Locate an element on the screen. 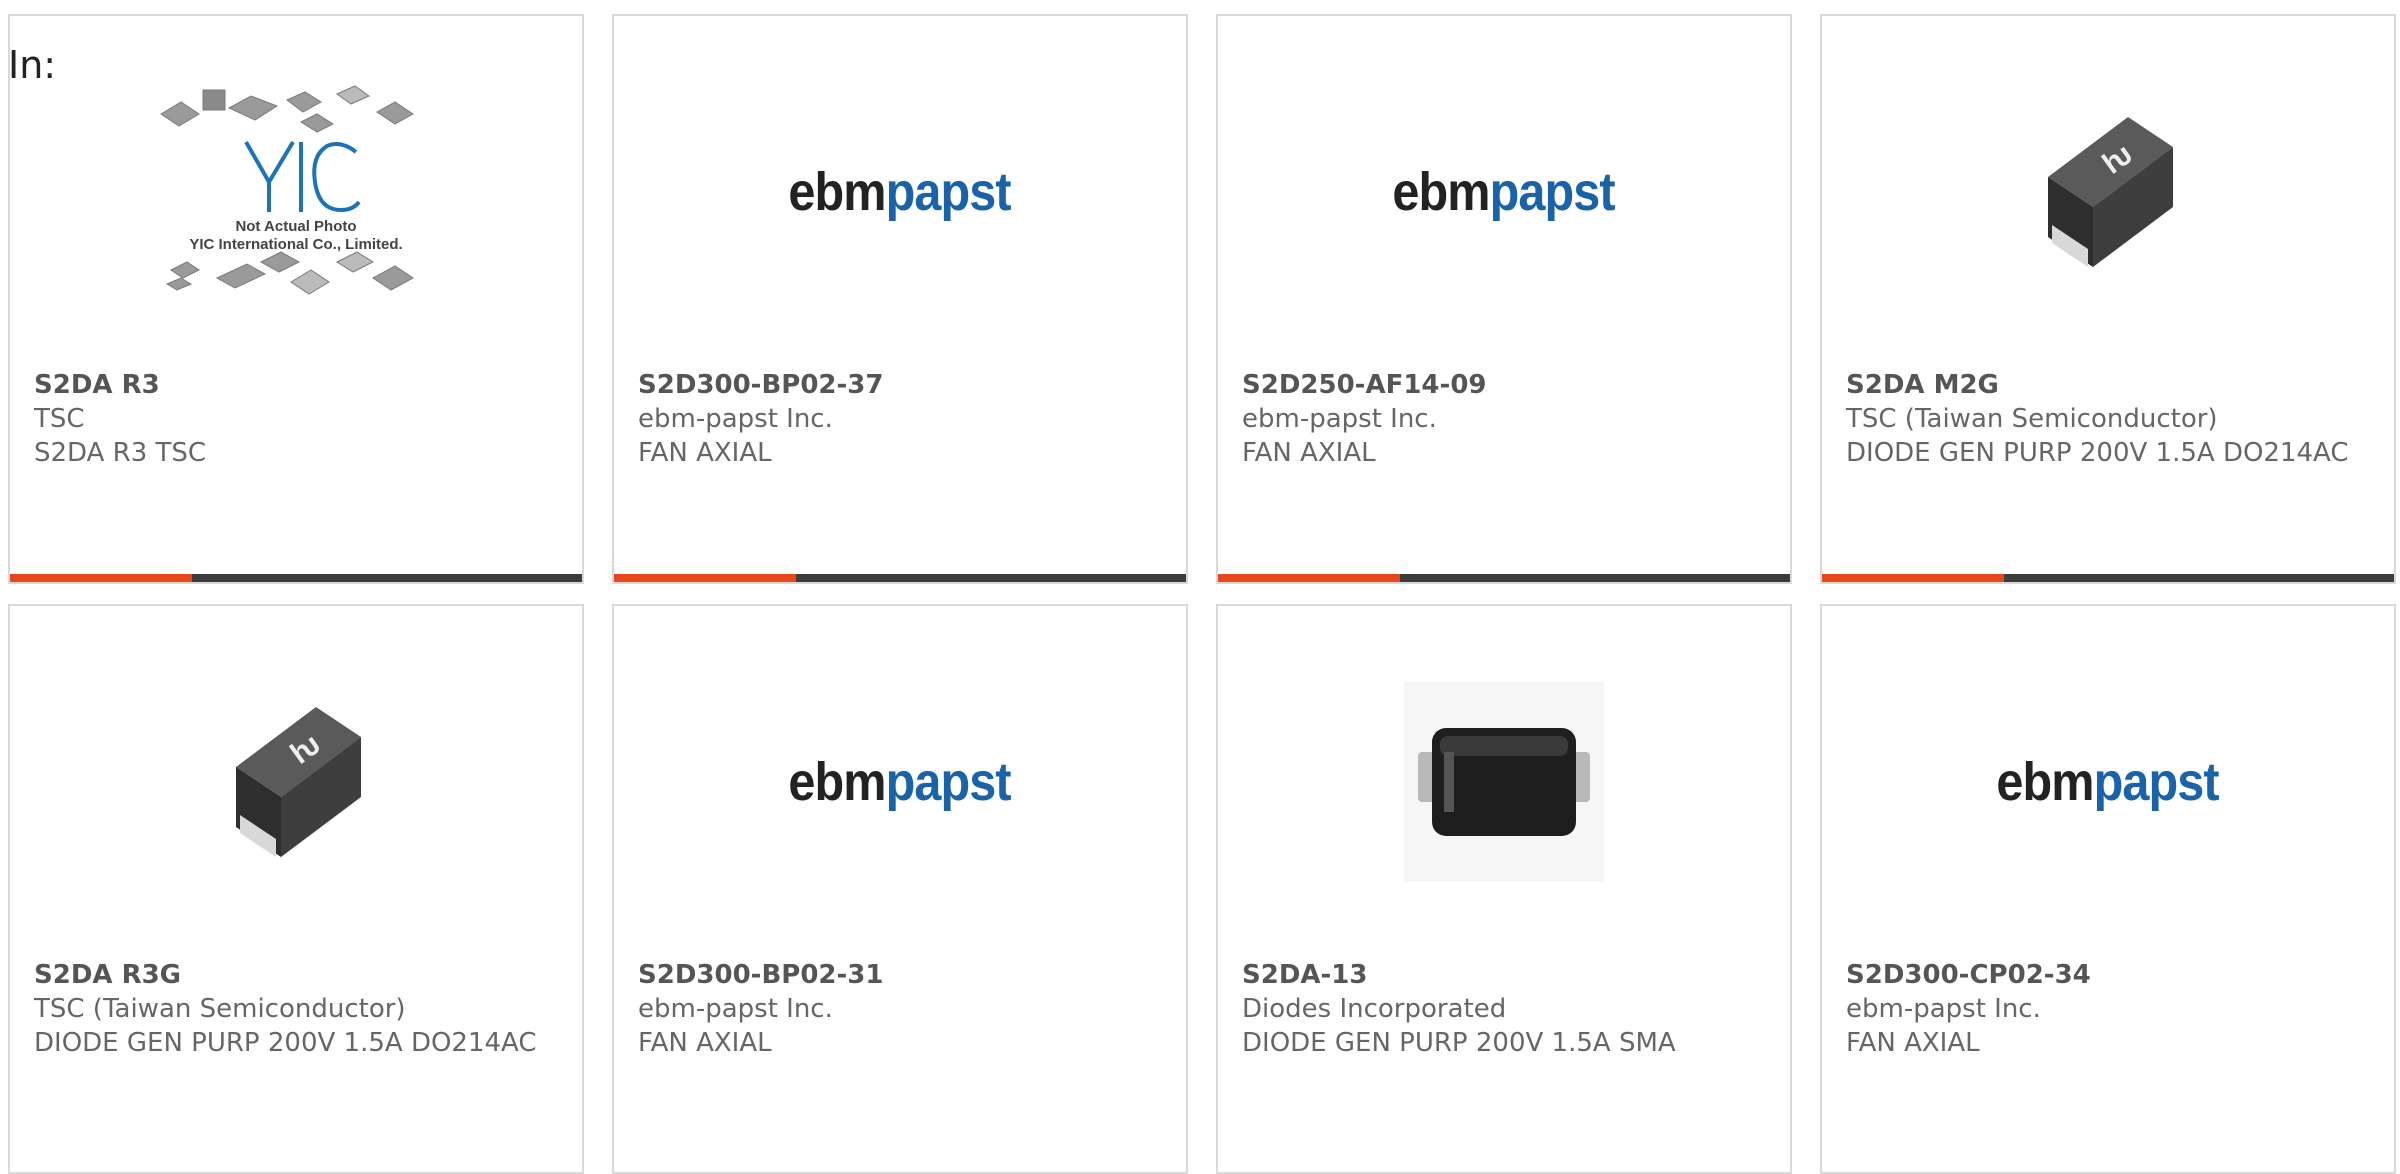 The image size is (2400, 1174). chip-photo-icon is located at coordinates (287, 190).